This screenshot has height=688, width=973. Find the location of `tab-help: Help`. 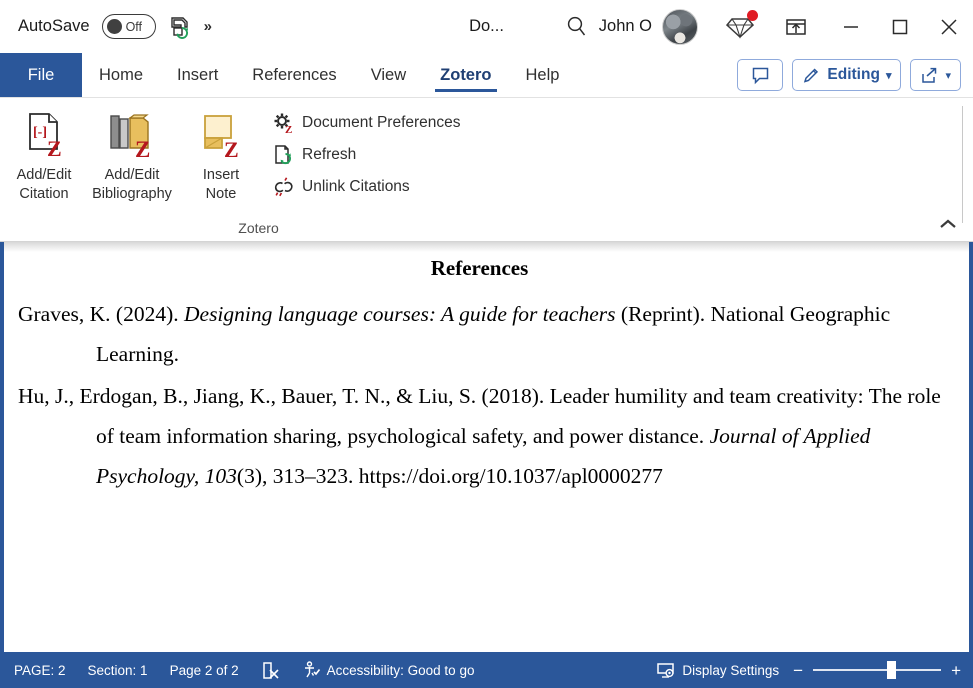

tab-help: Help is located at coordinates (543, 75).